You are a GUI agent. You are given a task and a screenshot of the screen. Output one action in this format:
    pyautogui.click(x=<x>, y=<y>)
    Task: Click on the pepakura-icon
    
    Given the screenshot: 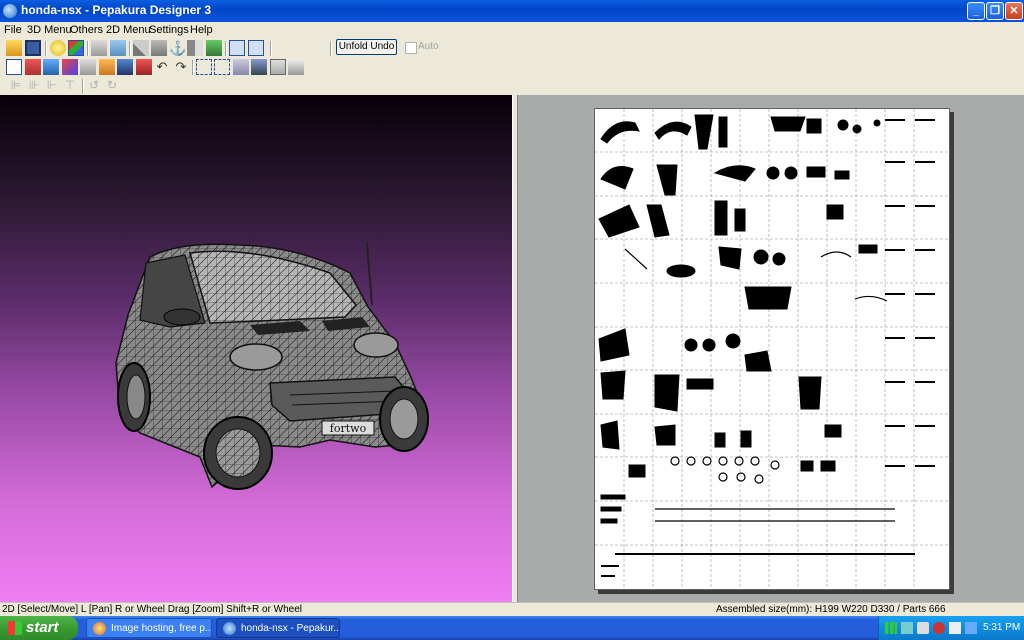 What is the action you would take?
    pyautogui.click(x=229, y=628)
    